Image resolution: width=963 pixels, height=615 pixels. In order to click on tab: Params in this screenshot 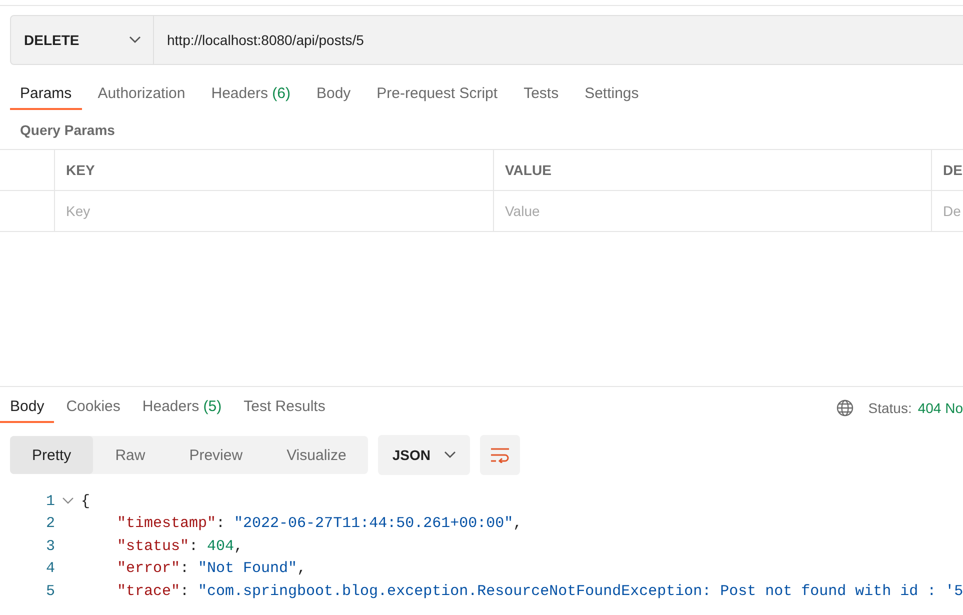, I will do `click(46, 97)`.